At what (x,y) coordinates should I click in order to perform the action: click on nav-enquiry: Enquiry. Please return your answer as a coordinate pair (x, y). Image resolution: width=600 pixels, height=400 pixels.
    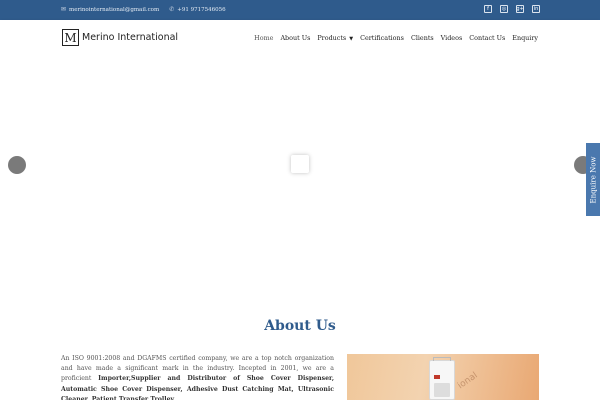
    Looking at the image, I should click on (525, 38).